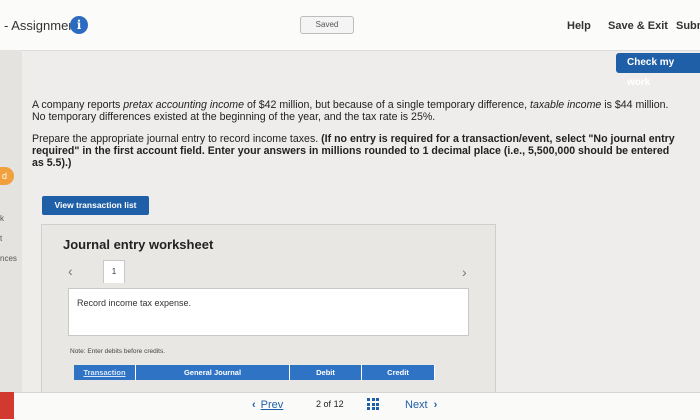 This screenshot has width=700, height=420. I want to click on worksheet-title: Journal entry worksheet, so click(138, 244).